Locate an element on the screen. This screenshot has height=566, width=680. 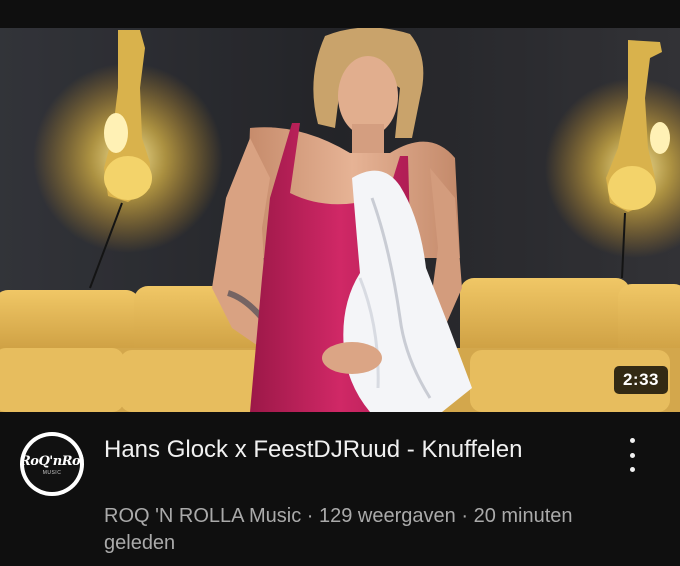
top-strip is located at coordinates (340, 14).